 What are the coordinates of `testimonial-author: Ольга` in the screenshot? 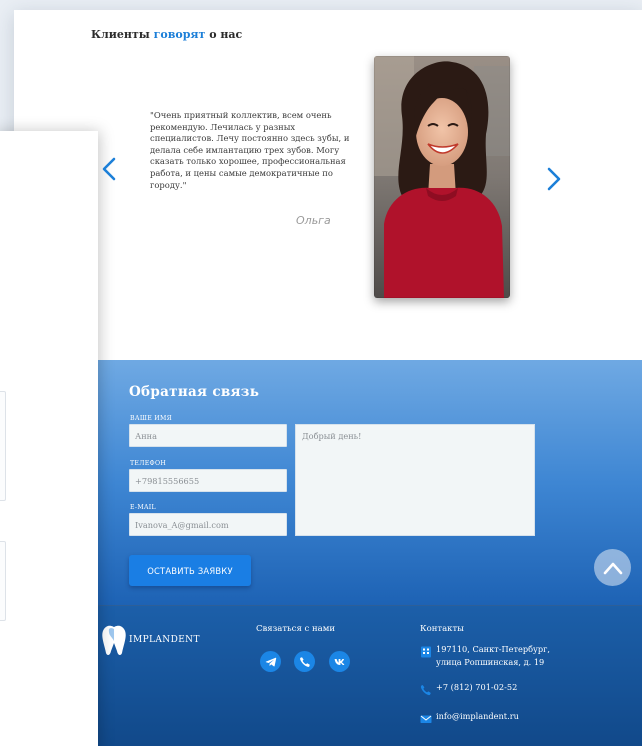 It's located at (313, 220).